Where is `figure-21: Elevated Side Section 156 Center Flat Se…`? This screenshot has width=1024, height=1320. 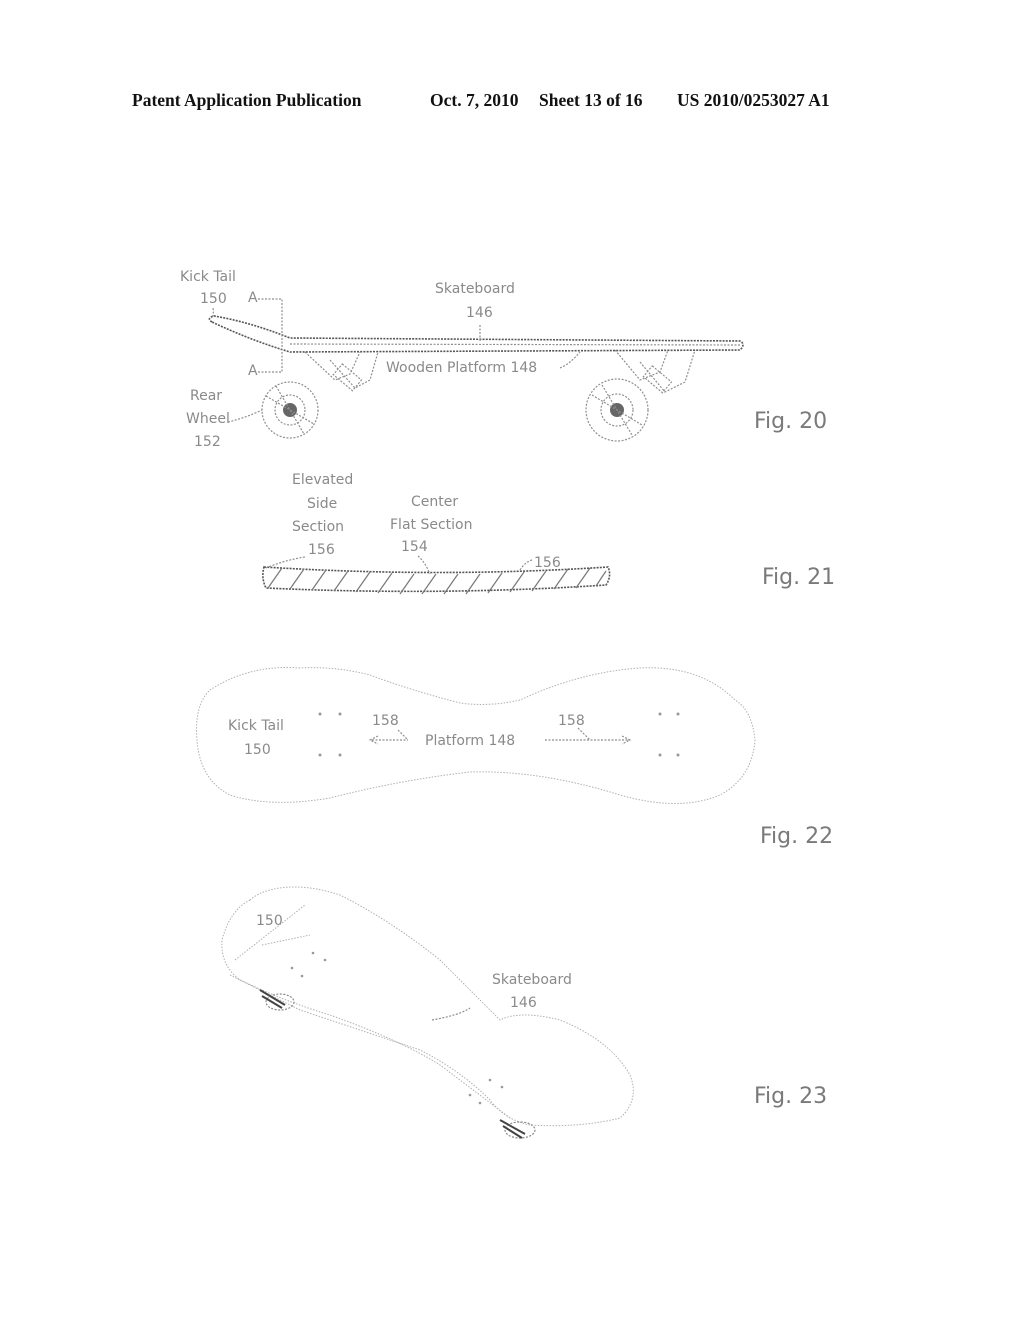
figure-21: Elevated Side Section 156 Center Flat Se… is located at coordinates (548, 533).